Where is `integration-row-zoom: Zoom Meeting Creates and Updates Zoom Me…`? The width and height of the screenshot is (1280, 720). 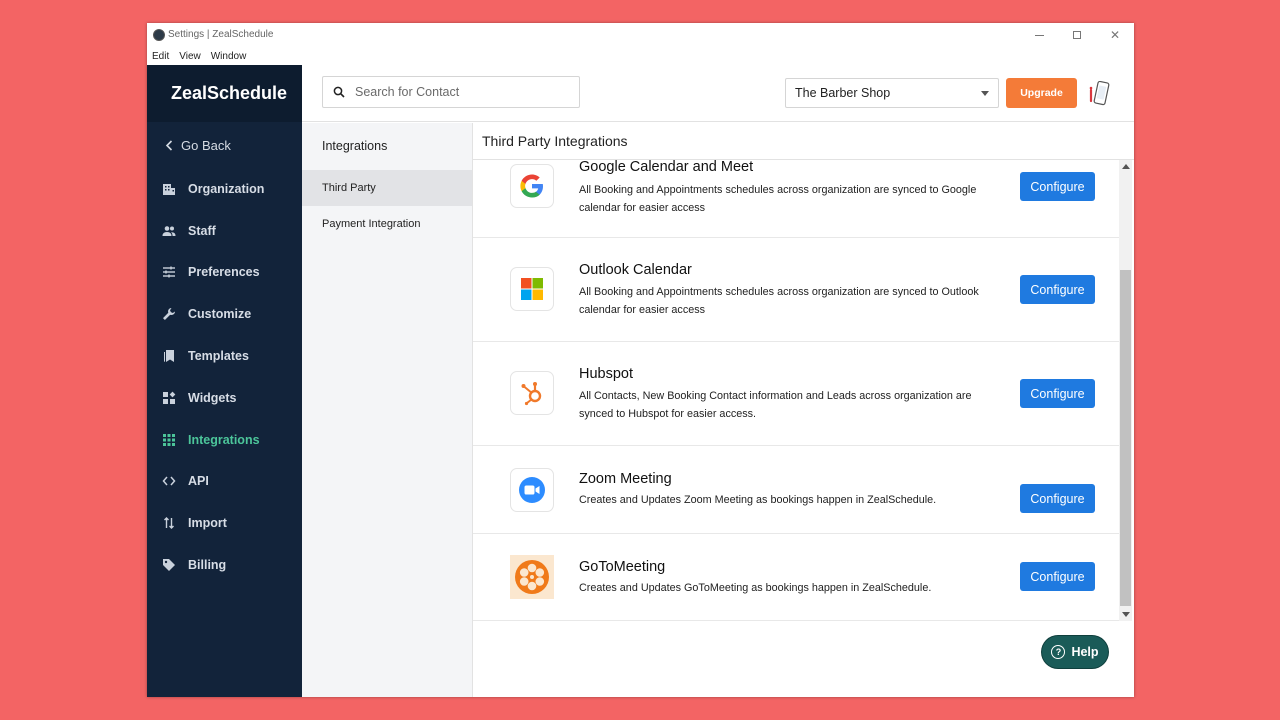
integration-row-zoom: Zoom Meeting Creates and Updates Zoom Me… is located at coordinates (796, 490).